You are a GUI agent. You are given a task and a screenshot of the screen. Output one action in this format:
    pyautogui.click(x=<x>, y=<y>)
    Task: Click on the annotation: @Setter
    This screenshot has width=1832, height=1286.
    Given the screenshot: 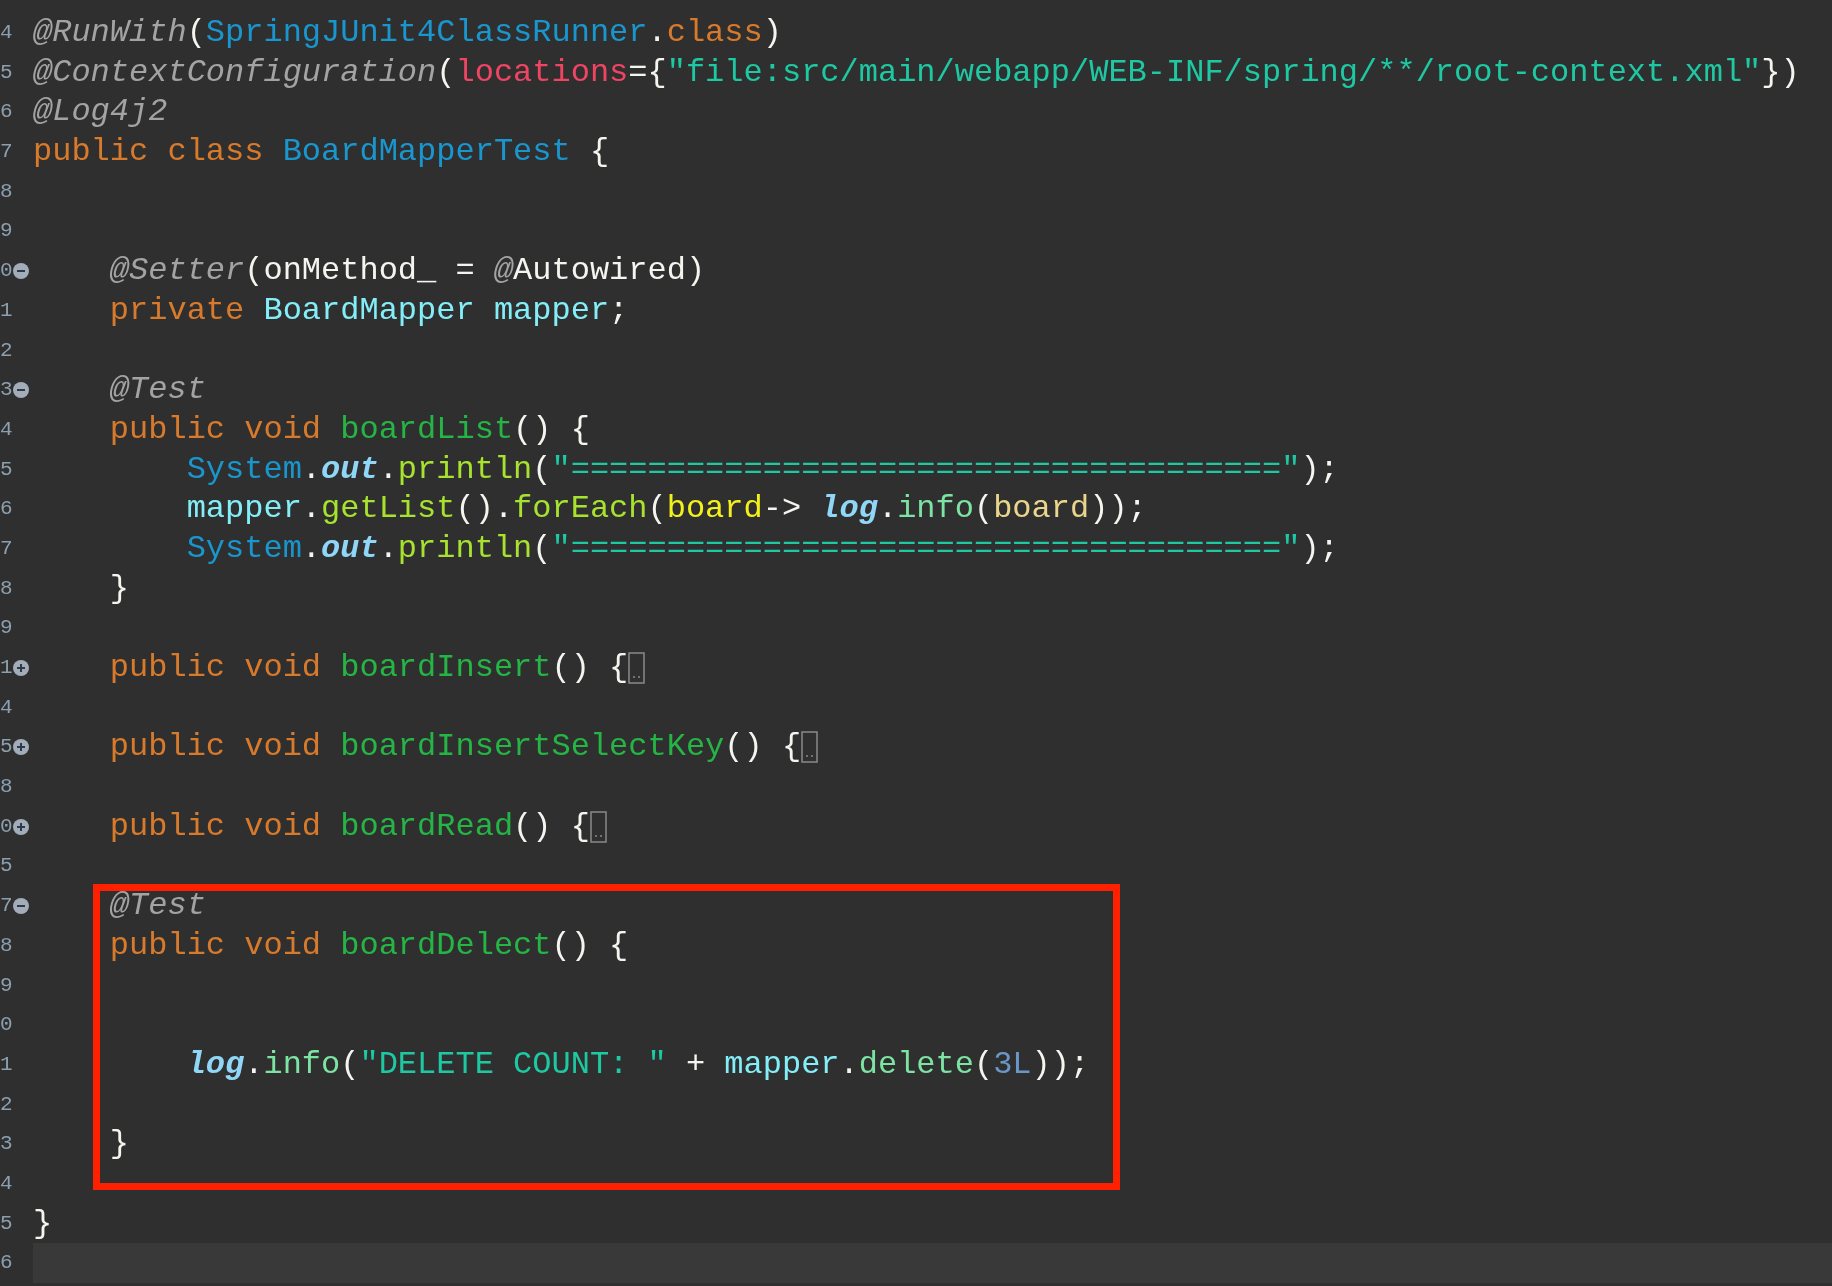 What is the action you would take?
    pyautogui.click(x=176, y=271)
    